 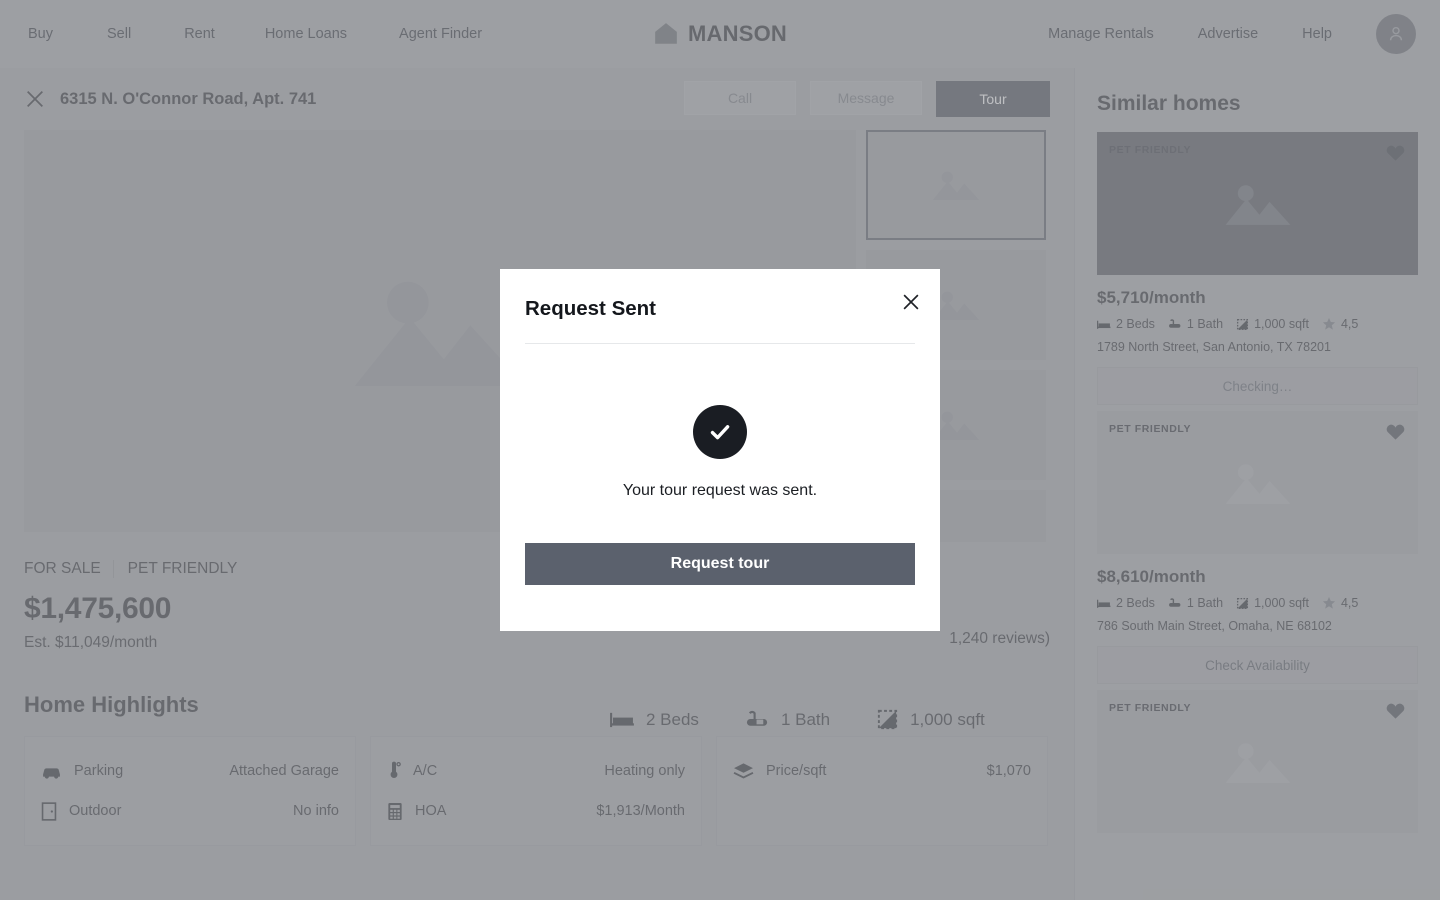 What do you see at coordinates (720, 490) in the screenshot?
I see `modal-message: Your tour request was sent.` at bounding box center [720, 490].